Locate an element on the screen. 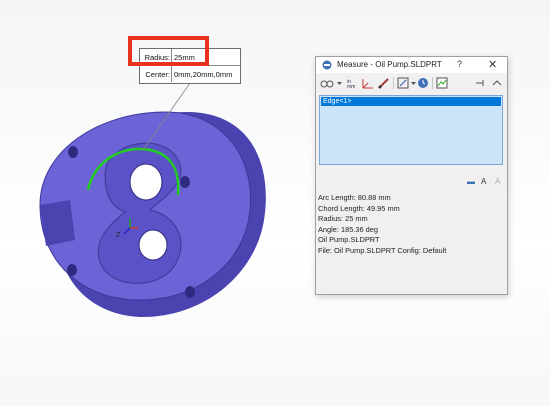 This screenshot has height=406, width=550. arc-circle-options-icon is located at coordinates (327, 83).